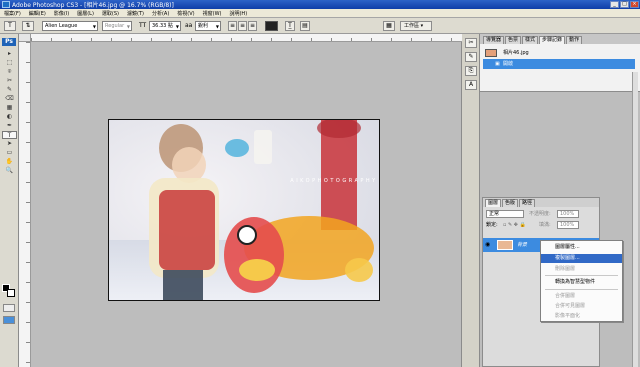 Image resolution: width=640 pixels, height=367 pixels. I want to click on shape-tool-icon: ▭, so click(9, 153).